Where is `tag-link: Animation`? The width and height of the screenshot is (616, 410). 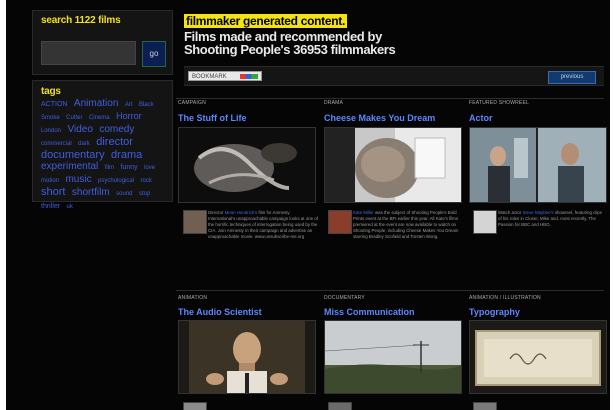
tag-link: Animation is located at coordinates (96, 103).